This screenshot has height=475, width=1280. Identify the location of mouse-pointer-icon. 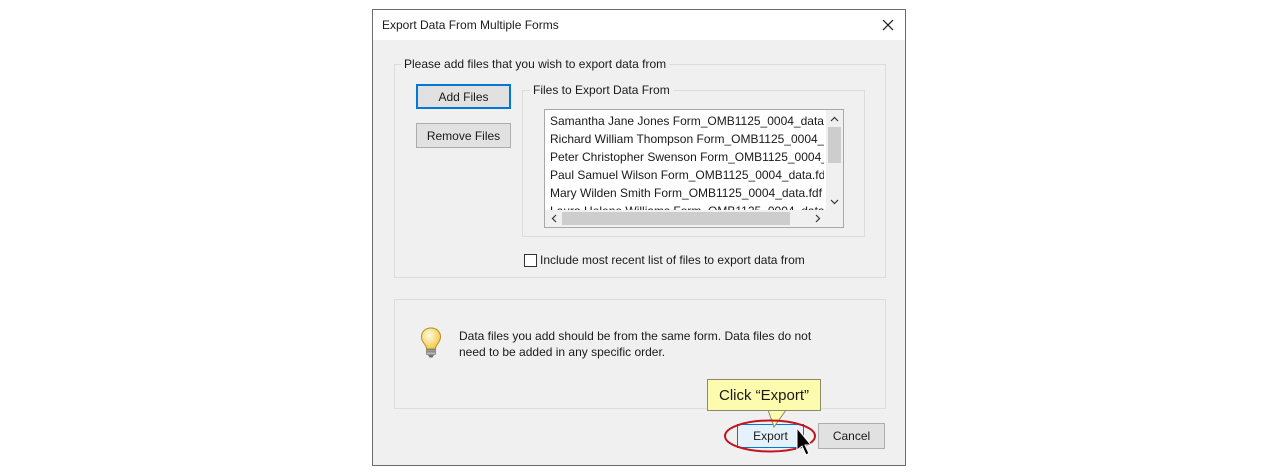
(804, 441).